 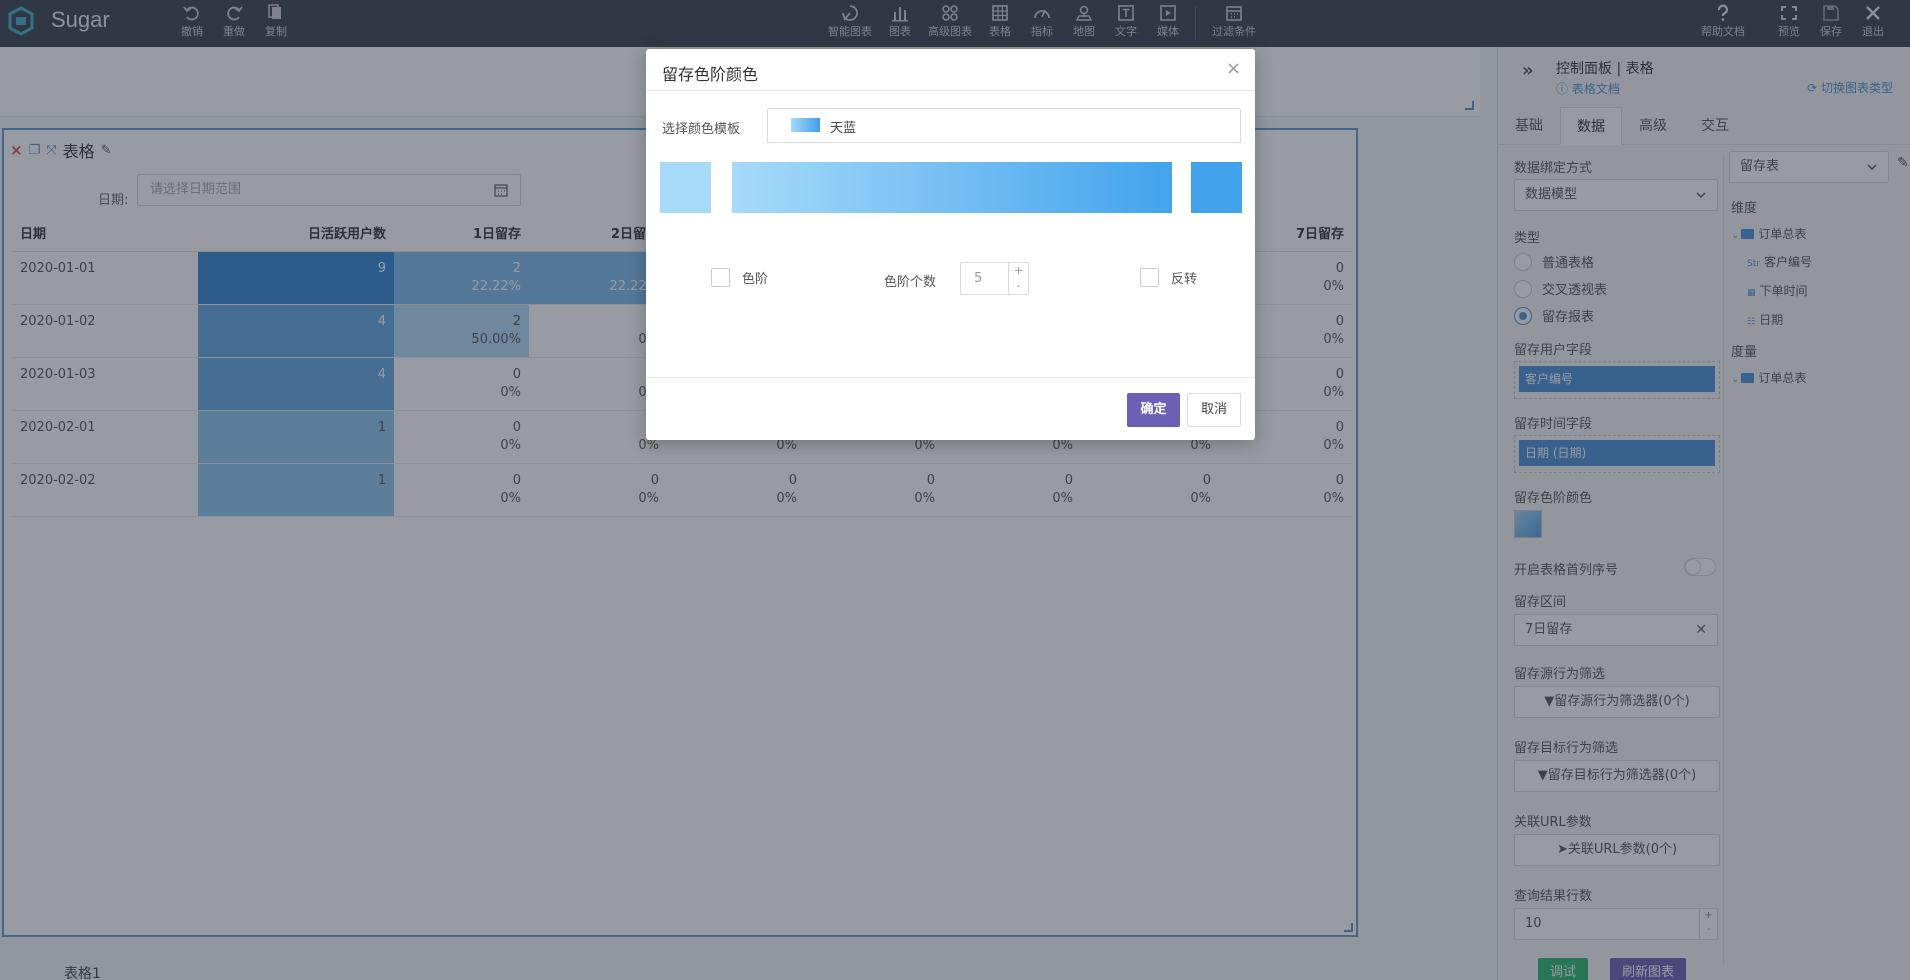 I want to click on count-label: 色阶个数, so click(x=910, y=282).